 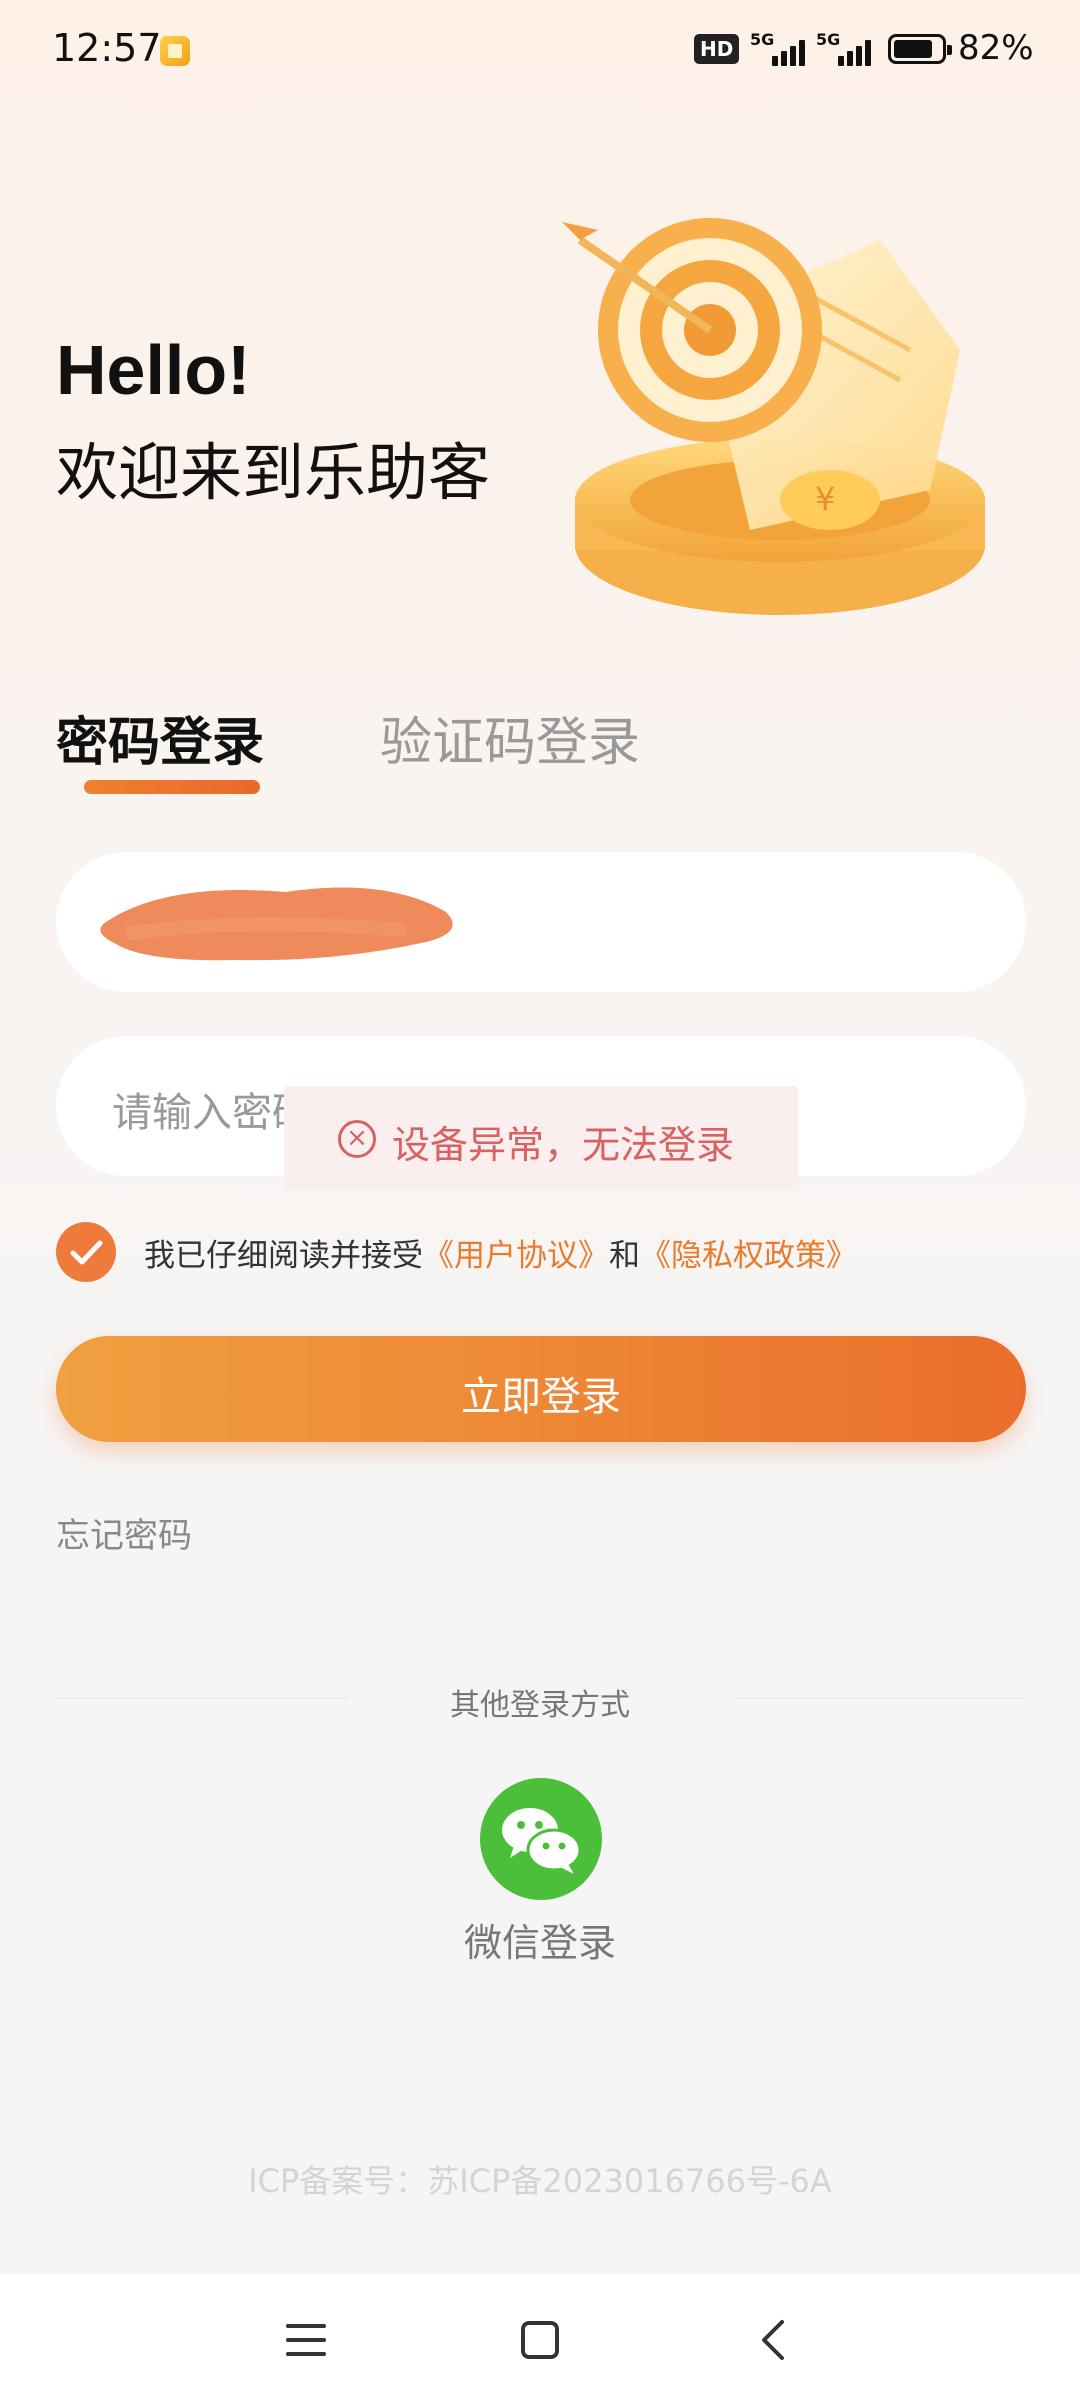 What do you see at coordinates (172, 787) in the screenshot?
I see `active-tab-indicator` at bounding box center [172, 787].